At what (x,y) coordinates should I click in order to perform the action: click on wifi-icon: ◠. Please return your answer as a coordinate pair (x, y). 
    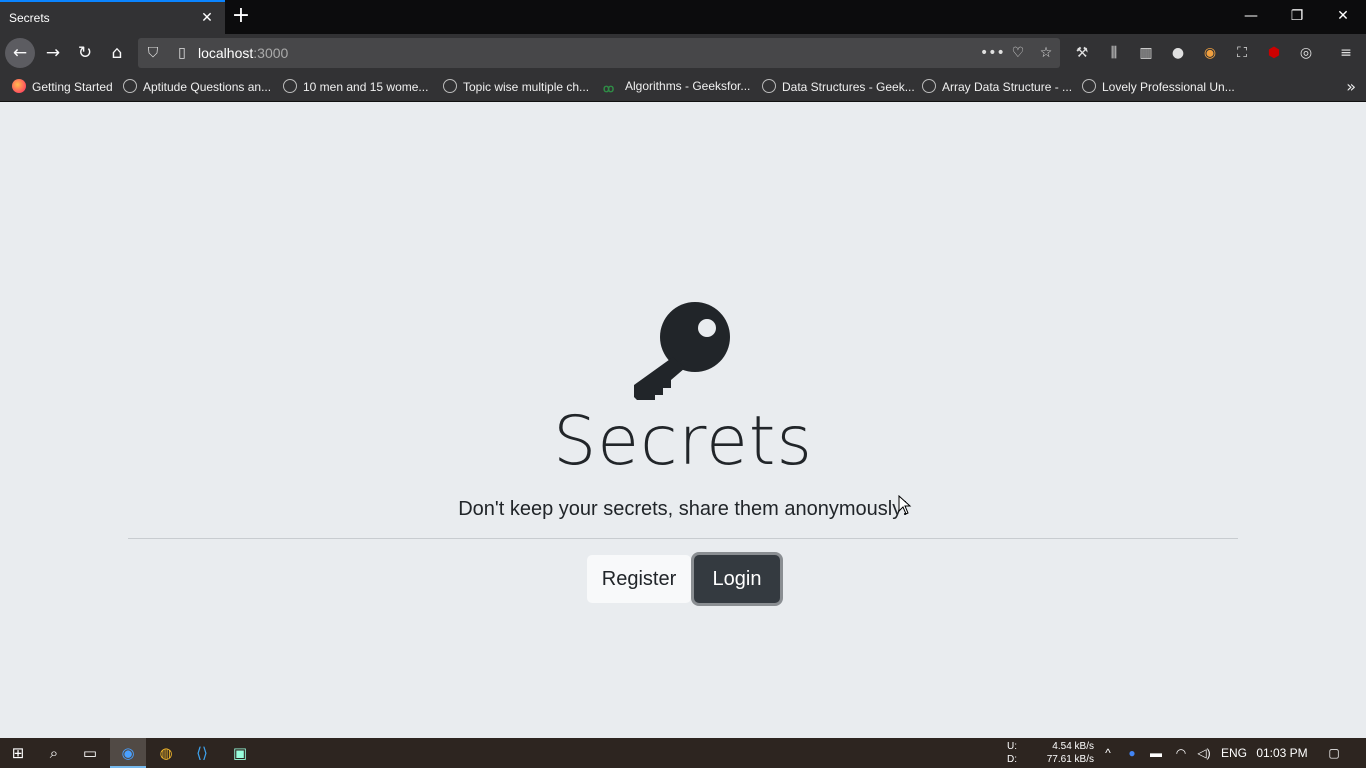
    Looking at the image, I should click on (1181, 753).